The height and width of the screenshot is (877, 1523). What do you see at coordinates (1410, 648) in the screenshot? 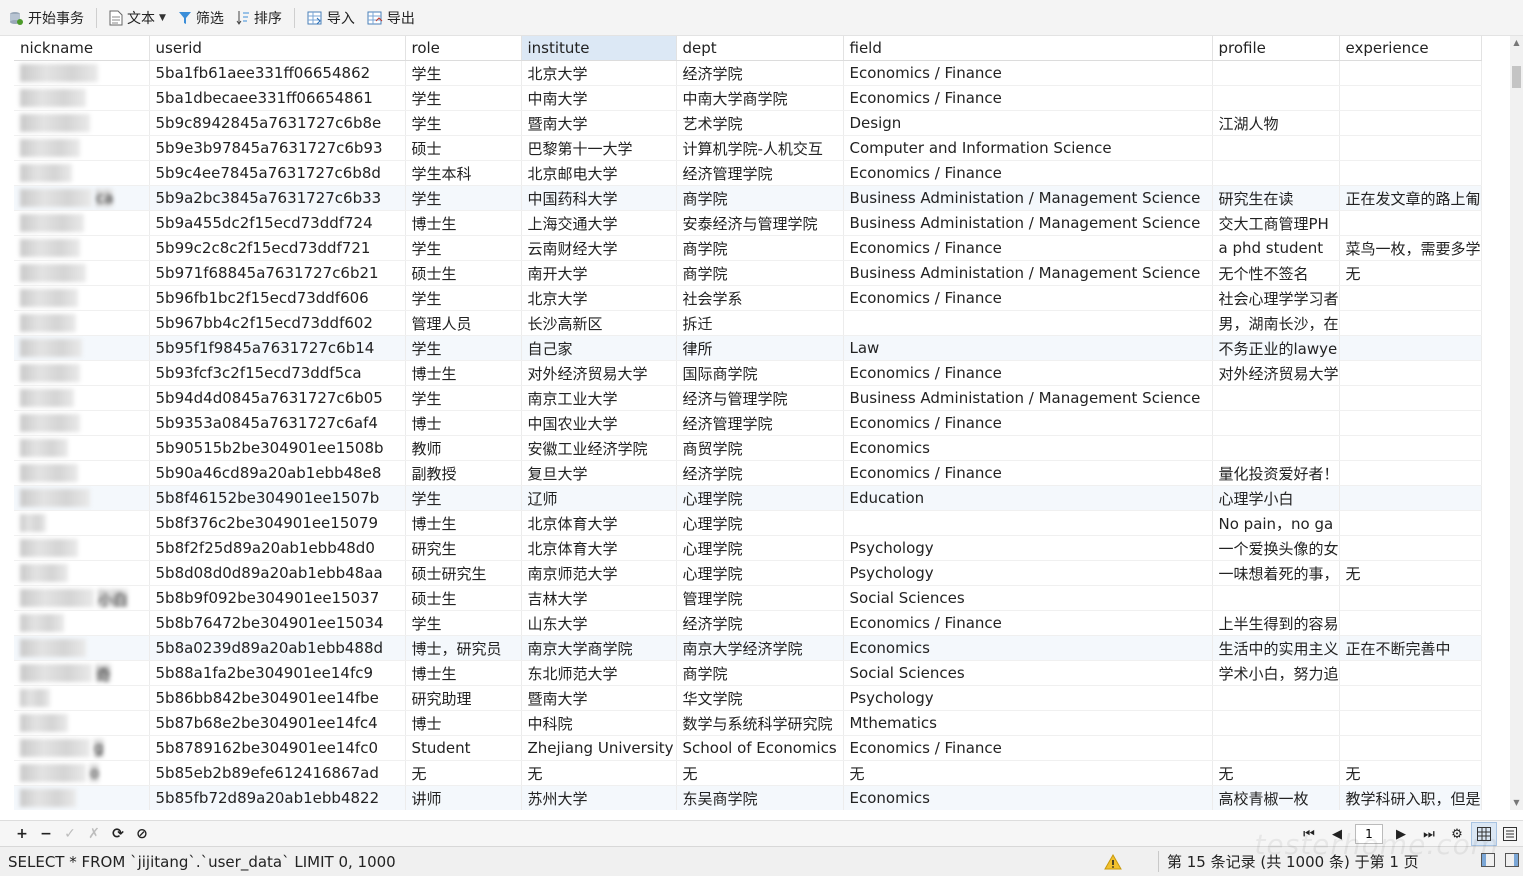
I see `cell-experience: 正在不断完善中` at bounding box center [1410, 648].